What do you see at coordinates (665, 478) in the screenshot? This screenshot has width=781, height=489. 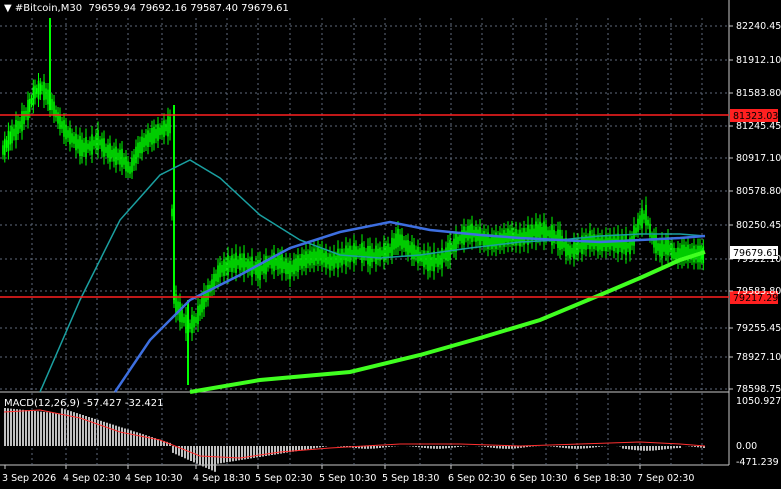 I see `time-tick-label: 7 Sep 02:30` at bounding box center [665, 478].